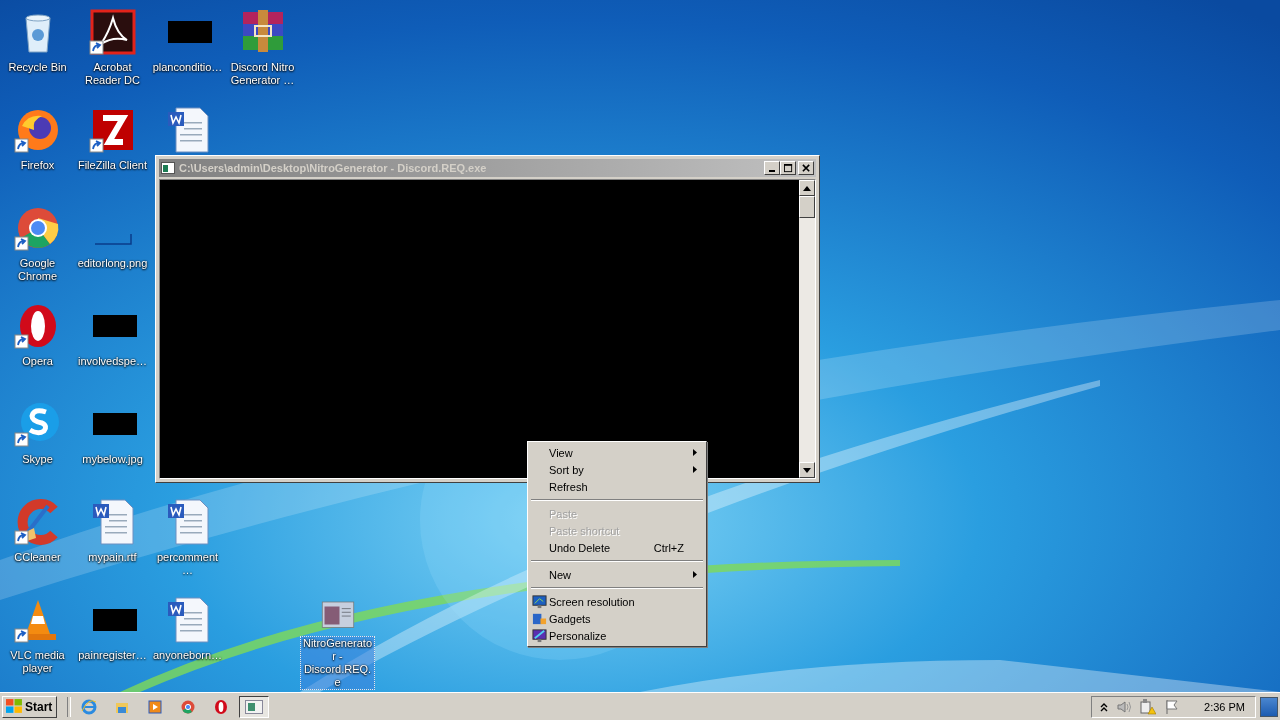 This screenshot has height=720, width=1280. What do you see at coordinates (617, 486) in the screenshot?
I see `menu-item: Refresh` at bounding box center [617, 486].